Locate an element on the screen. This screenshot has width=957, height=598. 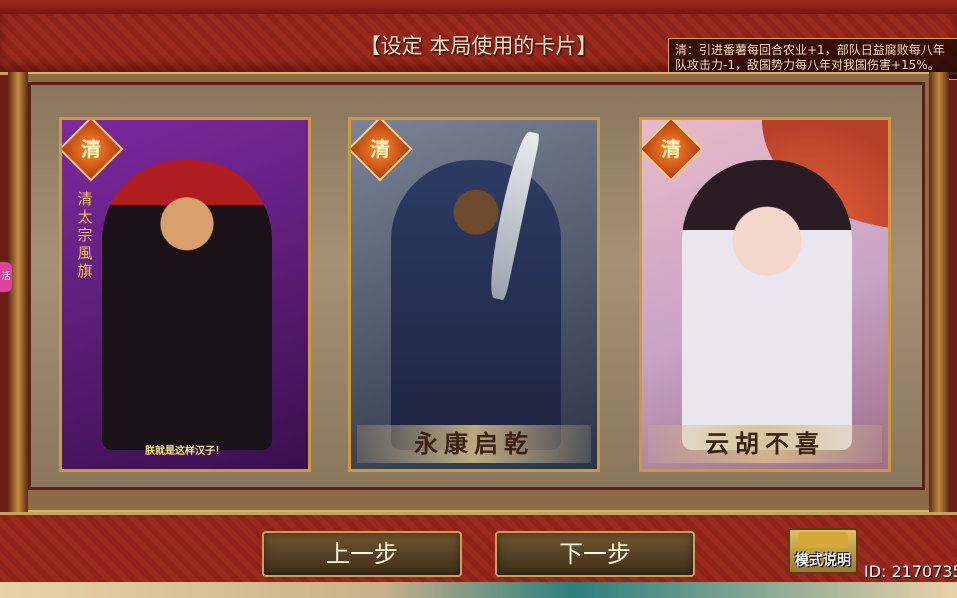
footer-decor-strip is located at coordinates (478, 590).